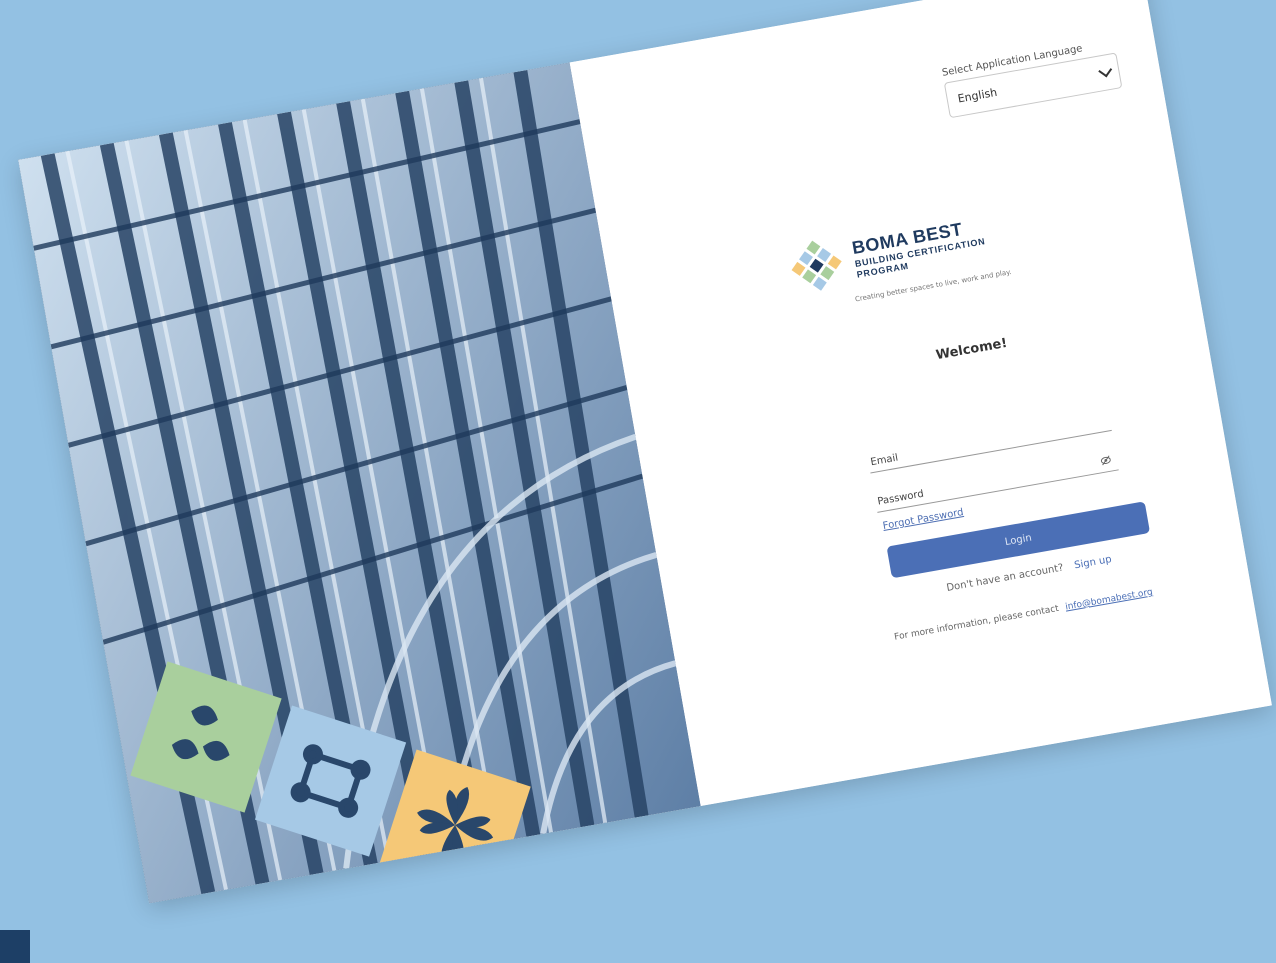 Image resolution: width=1276 pixels, height=963 pixels. Describe the element at coordinates (1109, 599) in the screenshot. I see `contact-email-link: info@bomabest.org` at that location.